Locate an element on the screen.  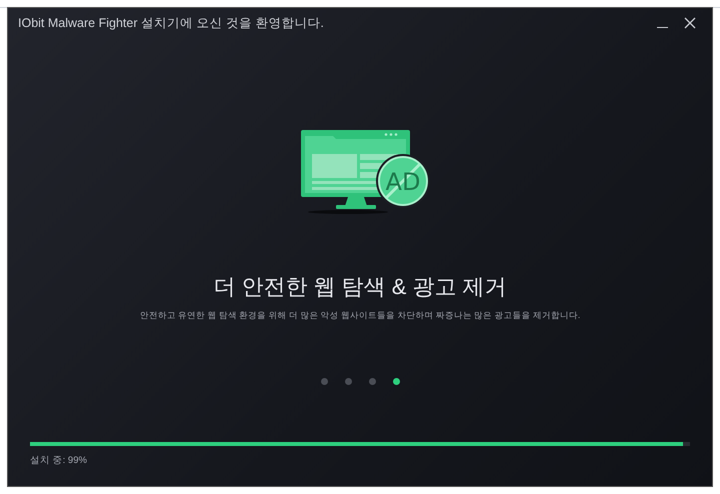
progress-status: 설치 중: 99% is located at coordinates (59, 461).